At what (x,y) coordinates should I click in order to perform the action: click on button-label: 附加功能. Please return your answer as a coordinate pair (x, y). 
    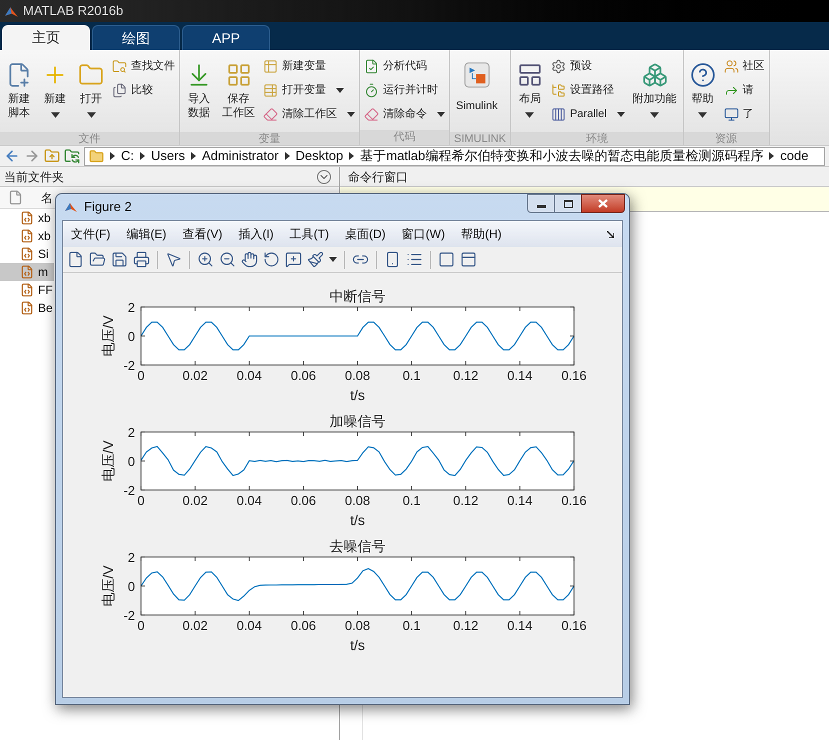
    Looking at the image, I should click on (654, 99).